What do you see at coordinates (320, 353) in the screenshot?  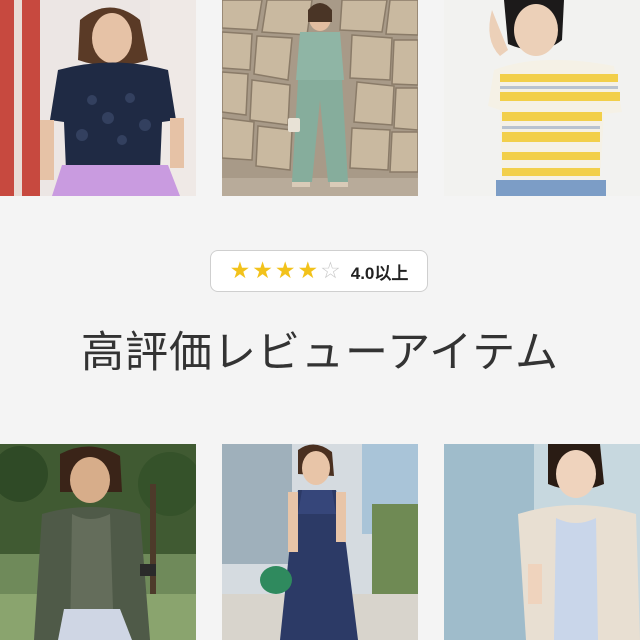 I see `page-title: 高評価レビューアイテム` at bounding box center [320, 353].